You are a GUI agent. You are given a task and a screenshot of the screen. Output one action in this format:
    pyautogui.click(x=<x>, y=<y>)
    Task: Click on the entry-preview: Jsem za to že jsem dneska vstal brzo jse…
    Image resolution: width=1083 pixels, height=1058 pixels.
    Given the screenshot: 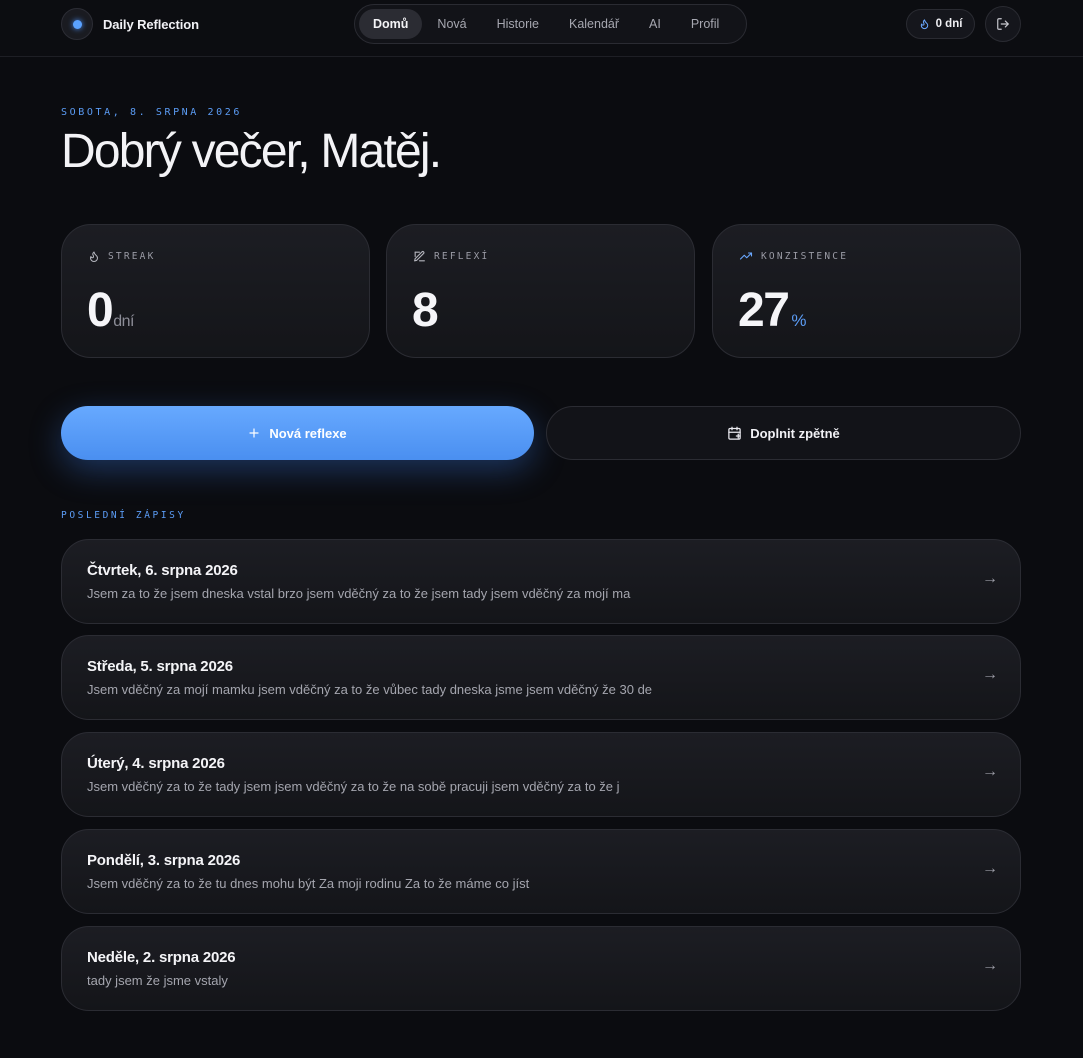 What is the action you would take?
    pyautogui.click(x=359, y=593)
    